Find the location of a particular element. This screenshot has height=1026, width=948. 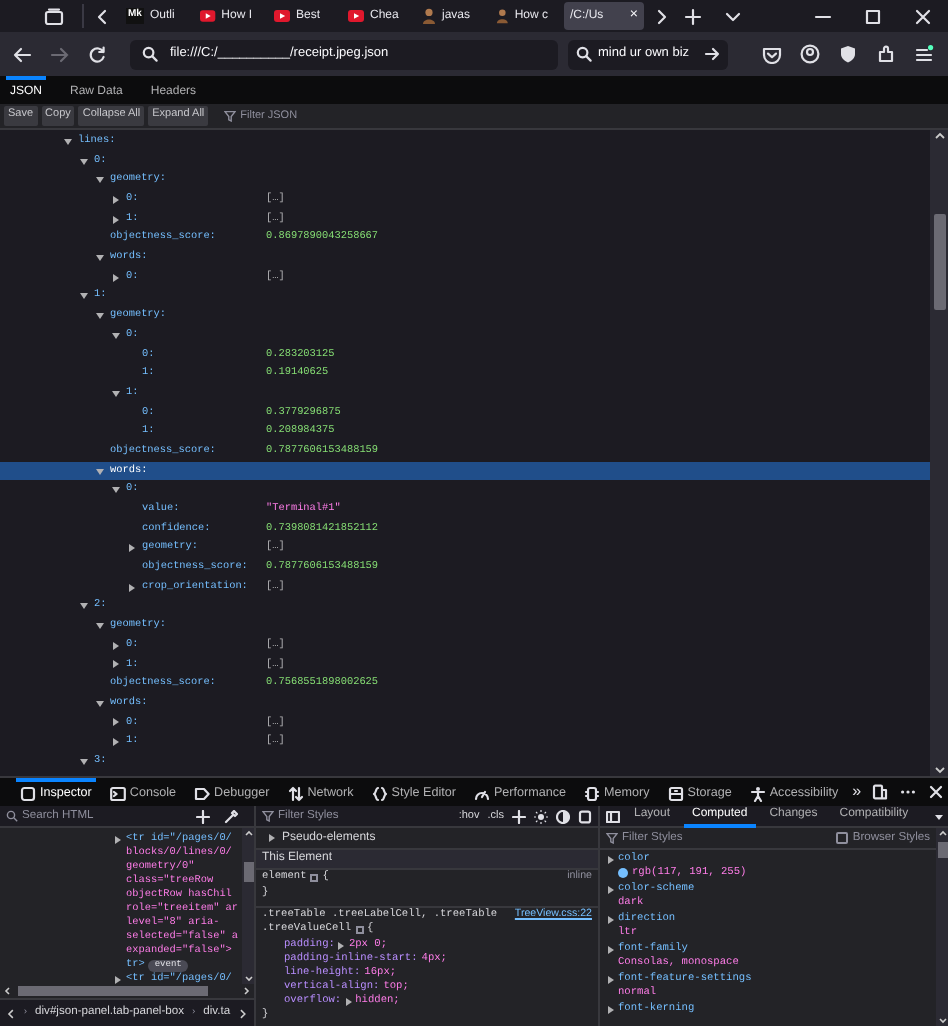

new-tab-icon is located at coordinates (693, 16).